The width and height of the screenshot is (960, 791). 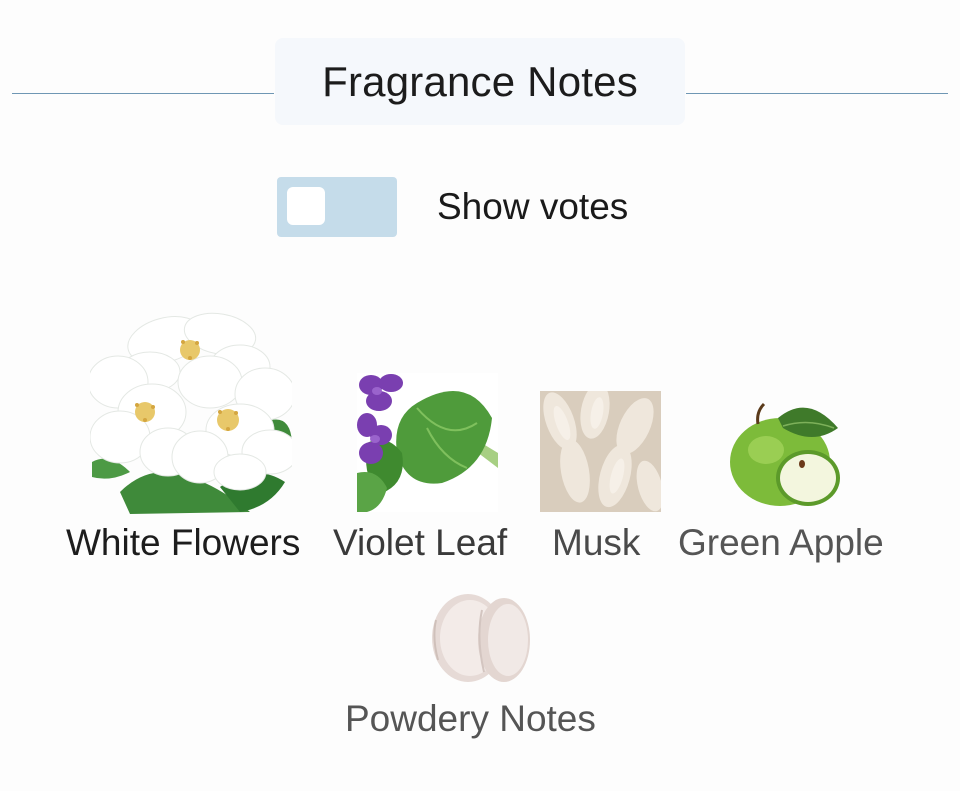 What do you see at coordinates (785, 454) in the screenshot?
I see `green-apple-icon` at bounding box center [785, 454].